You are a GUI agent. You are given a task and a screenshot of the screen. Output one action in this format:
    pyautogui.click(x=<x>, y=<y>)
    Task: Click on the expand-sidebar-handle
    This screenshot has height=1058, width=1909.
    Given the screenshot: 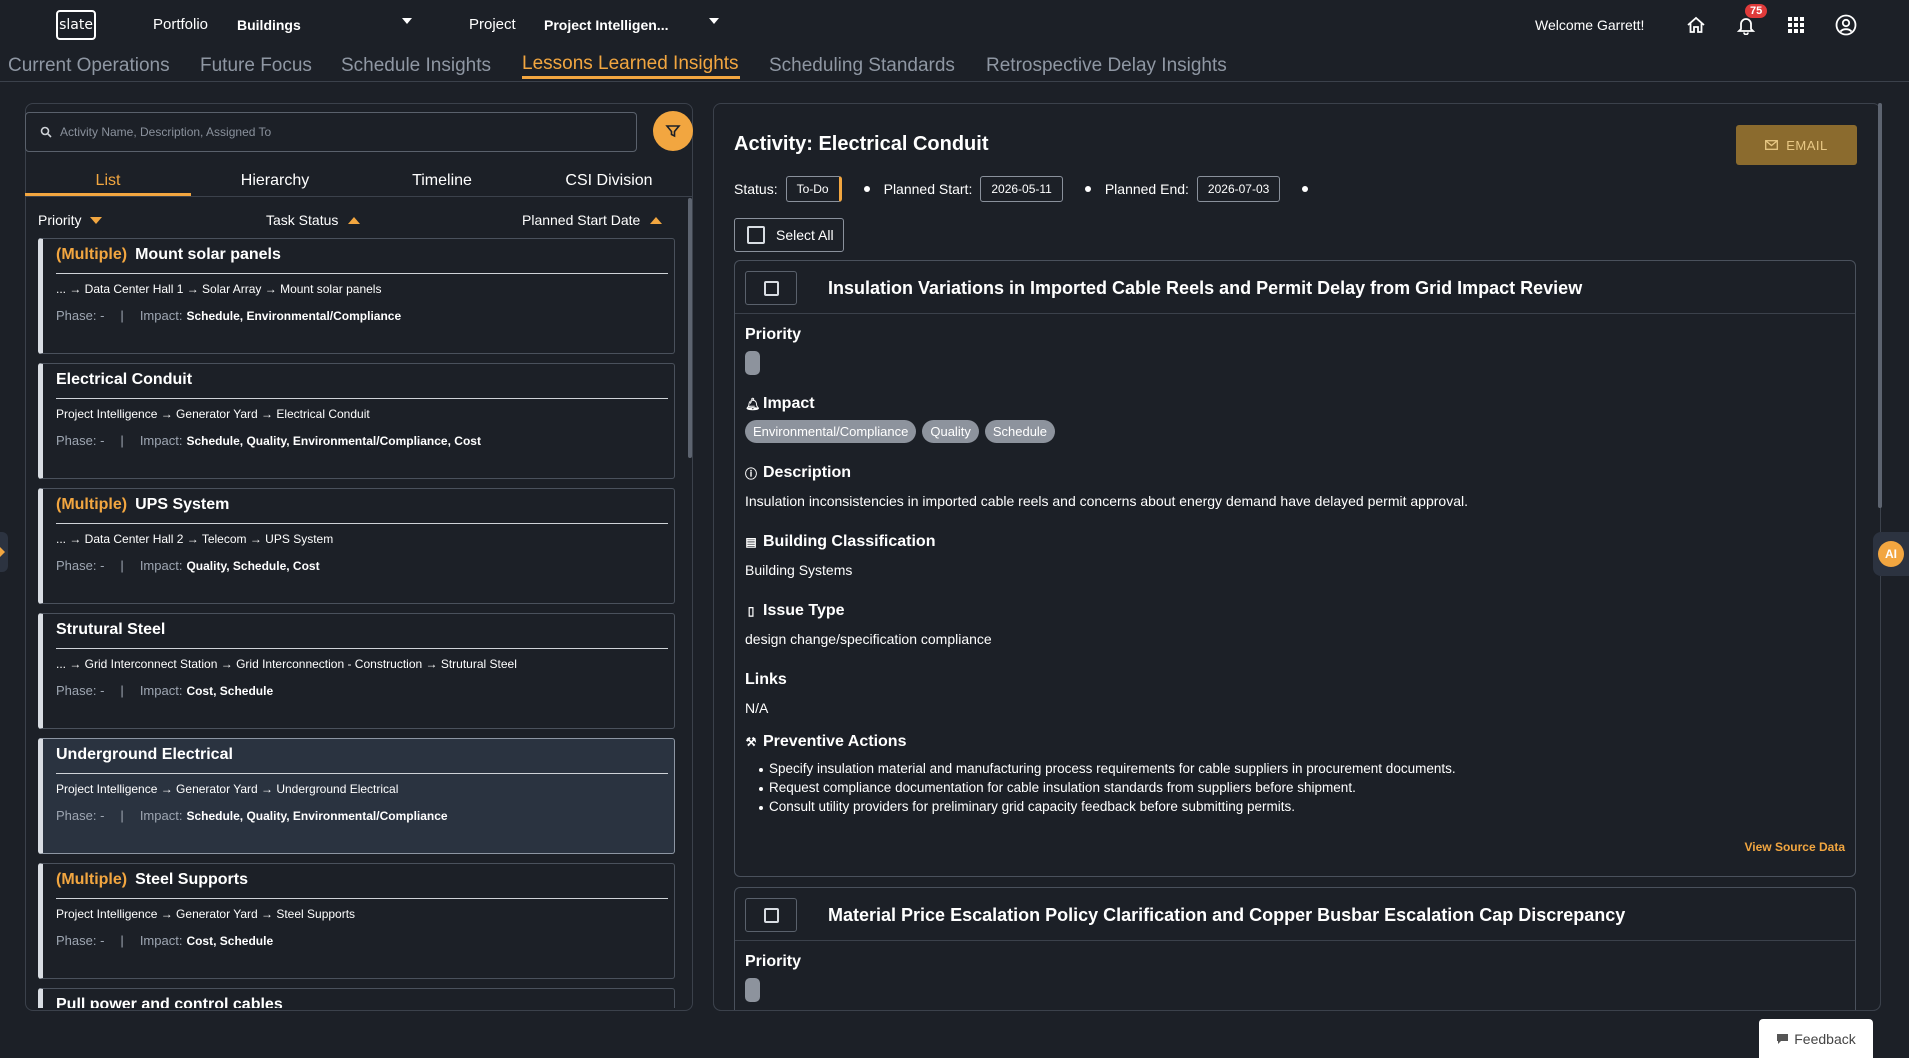 What is the action you would take?
    pyautogui.click(x=4, y=552)
    